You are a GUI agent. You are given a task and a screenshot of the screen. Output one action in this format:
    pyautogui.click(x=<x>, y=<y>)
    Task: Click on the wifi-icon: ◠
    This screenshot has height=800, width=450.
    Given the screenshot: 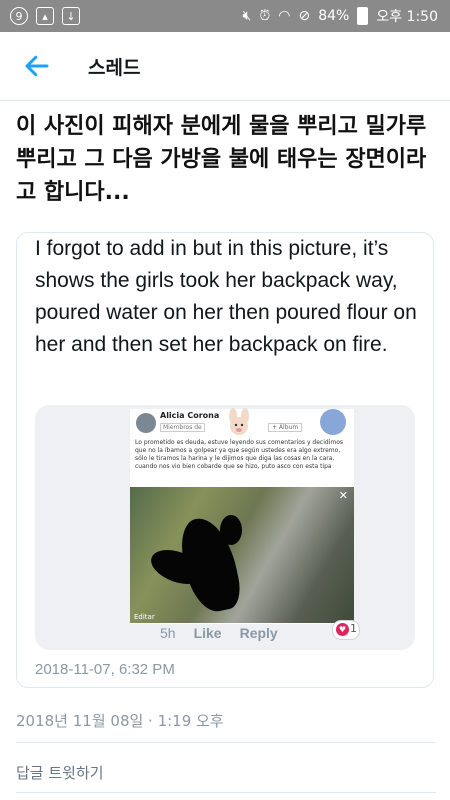 What is the action you would take?
    pyautogui.click(x=284, y=16)
    